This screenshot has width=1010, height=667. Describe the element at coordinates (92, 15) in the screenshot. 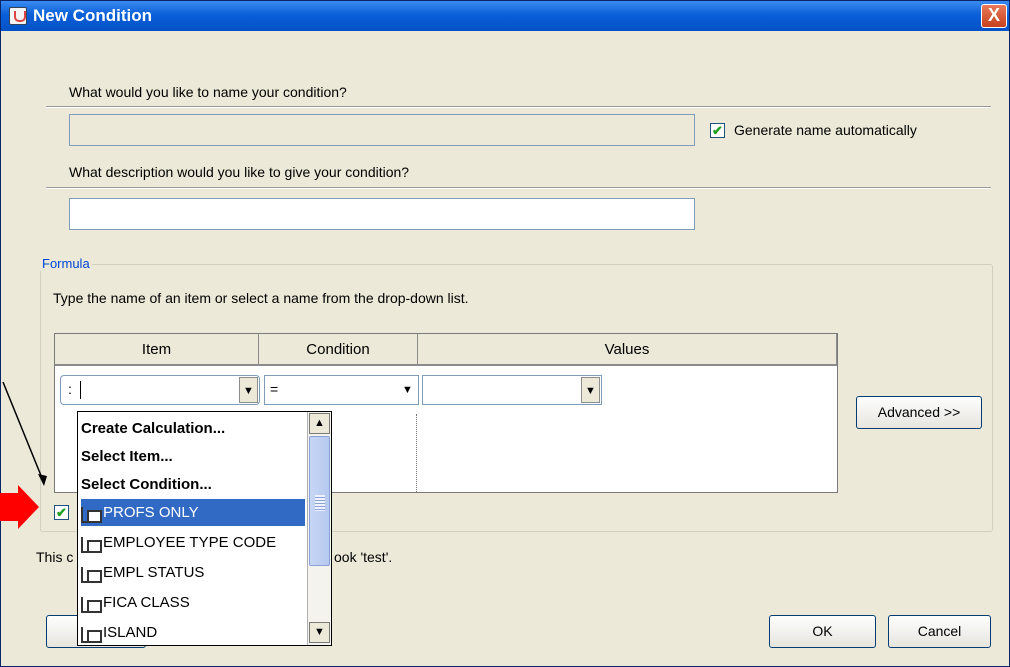

I see `dialog-title: New Condition` at that location.